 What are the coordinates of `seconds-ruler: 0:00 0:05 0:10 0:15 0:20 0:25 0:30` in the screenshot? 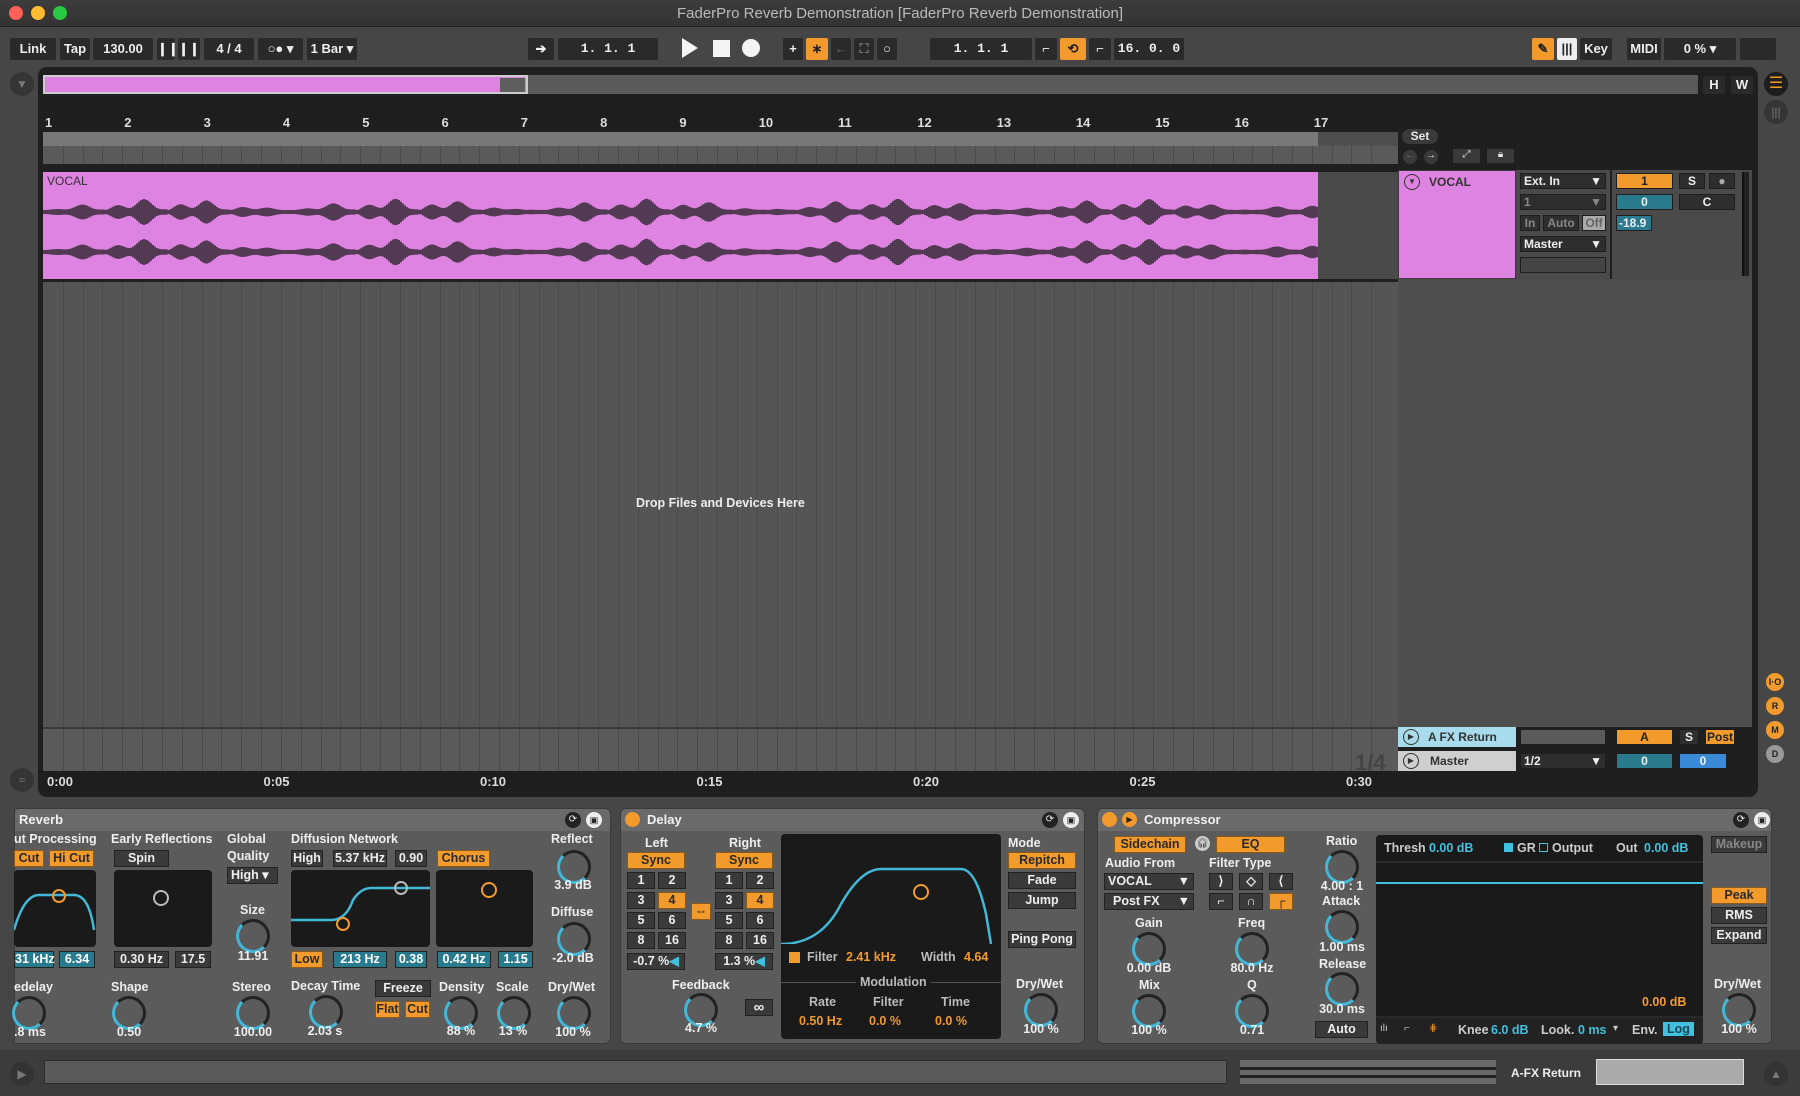 It's located at (720, 781).